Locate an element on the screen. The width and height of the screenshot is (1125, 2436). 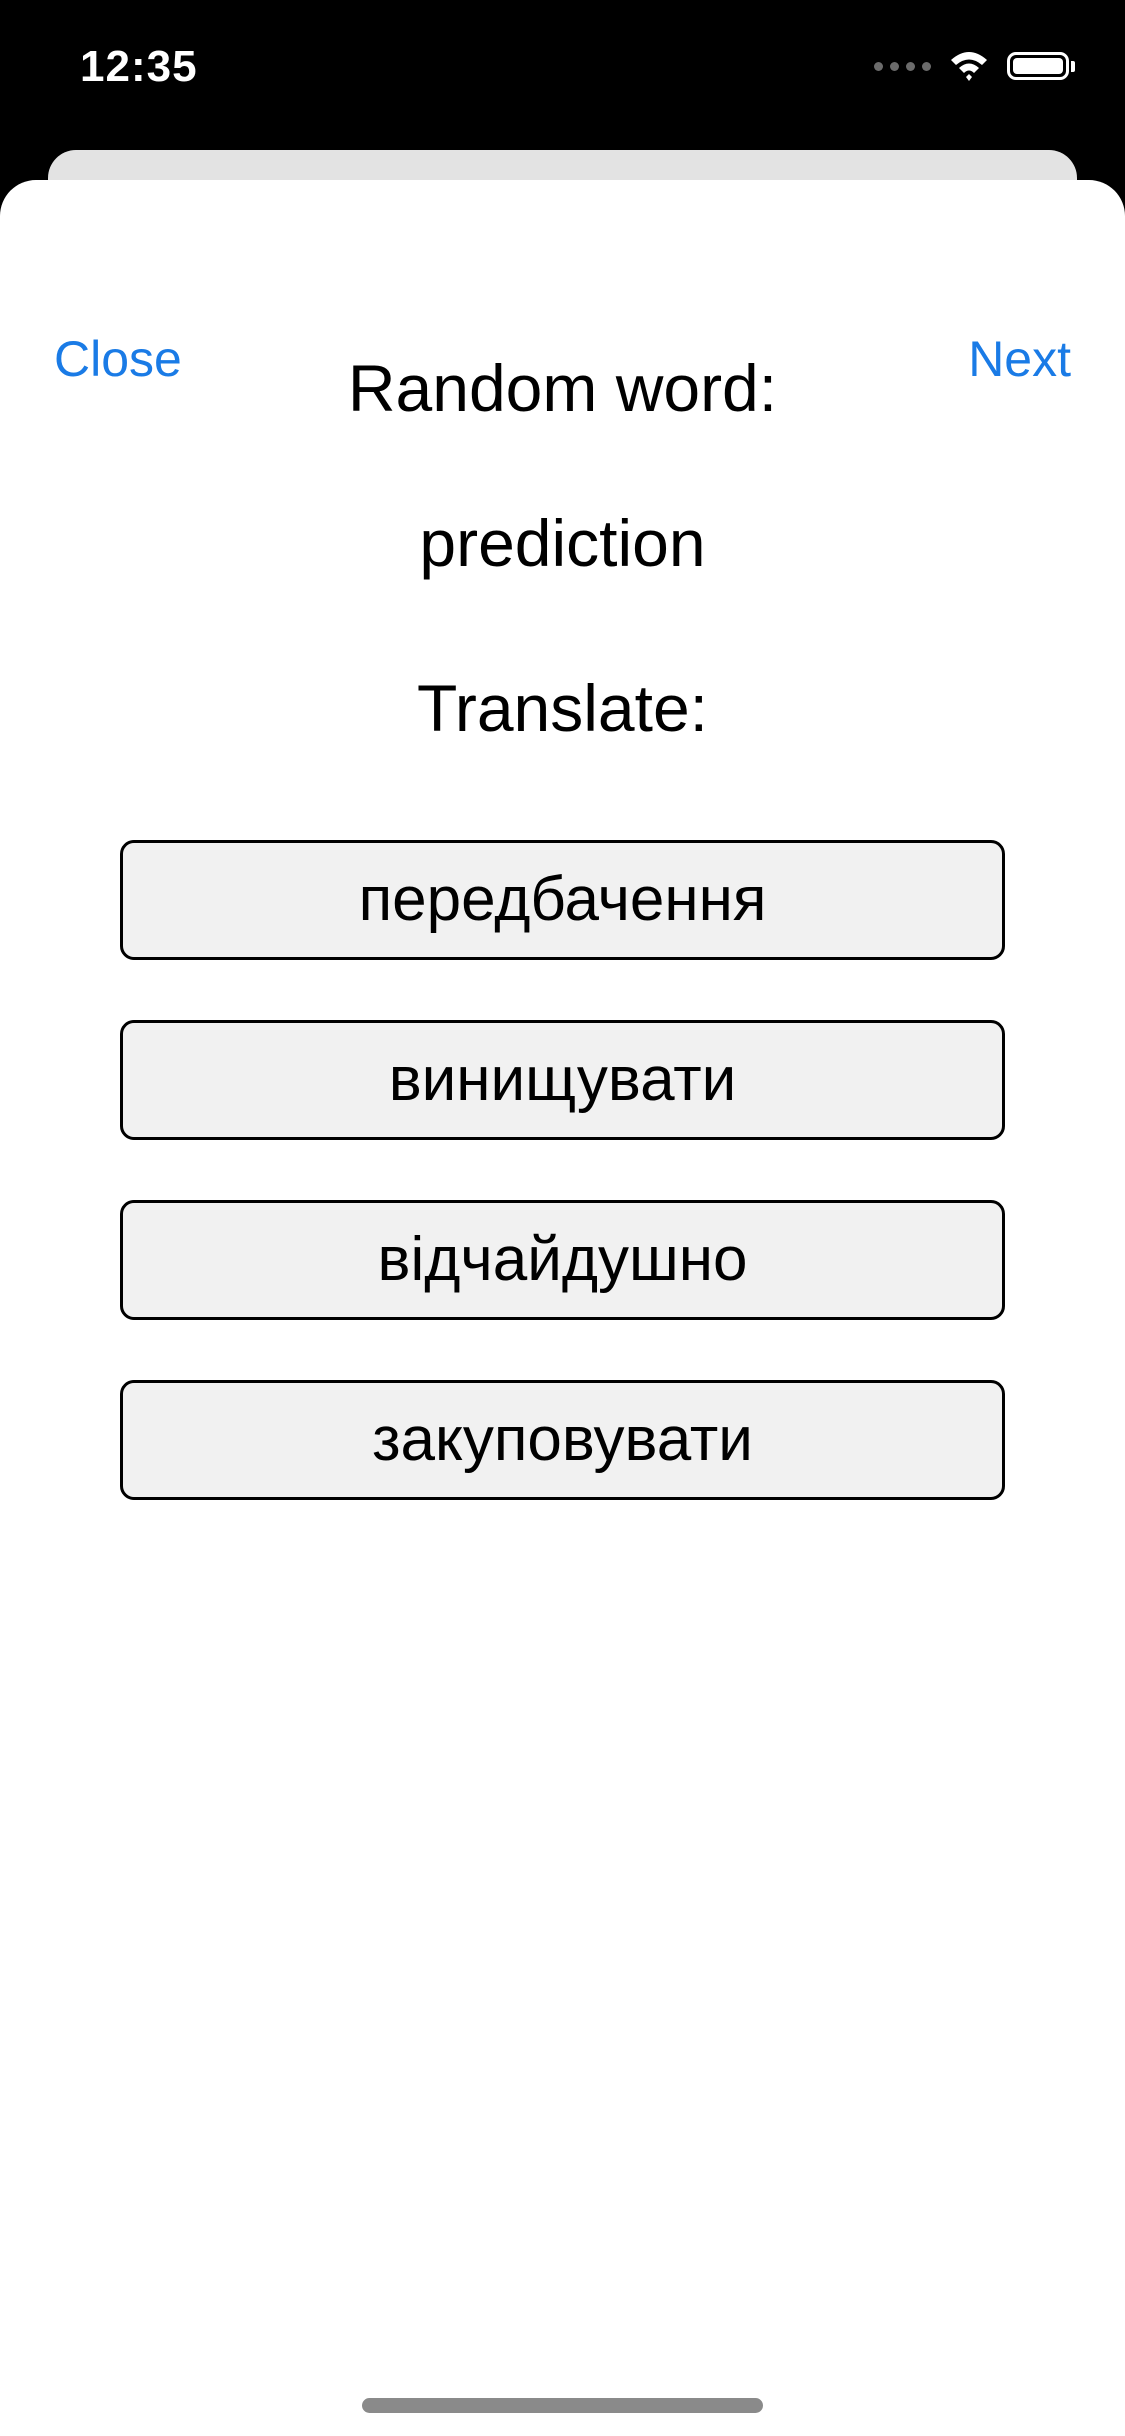
answer-option-button: відчайдушно is located at coordinates (562, 1260).